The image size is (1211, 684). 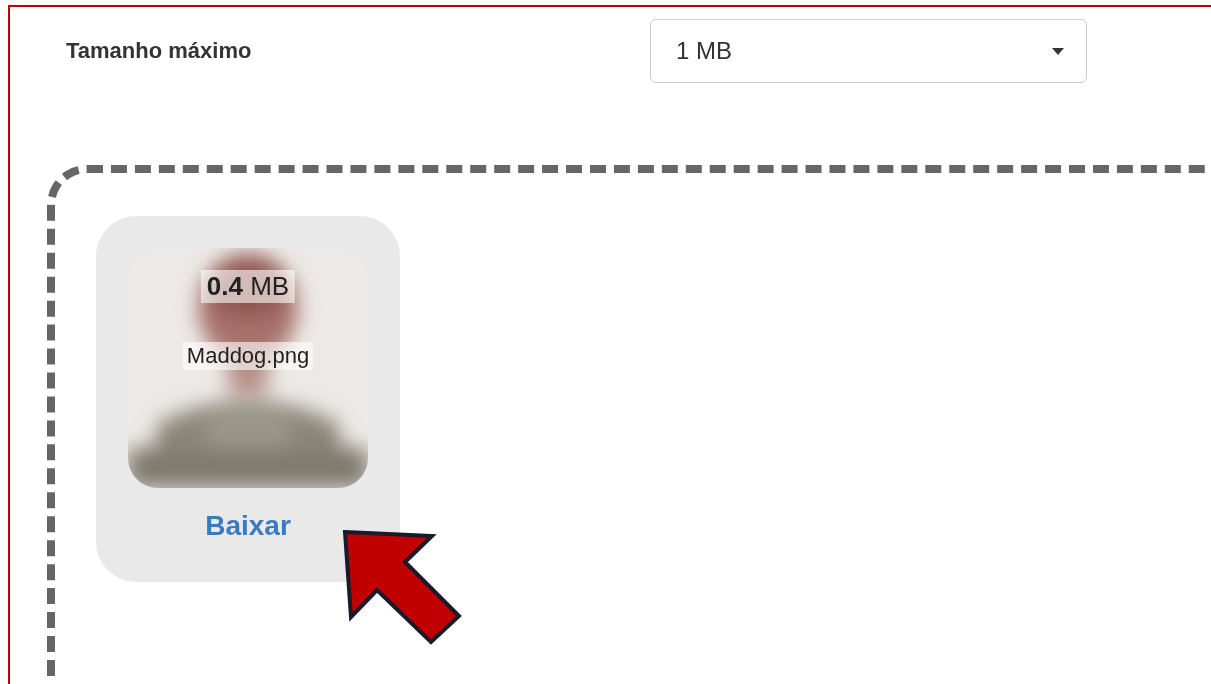 What do you see at coordinates (868, 51) in the screenshot?
I see `size-select: 1 MB` at bounding box center [868, 51].